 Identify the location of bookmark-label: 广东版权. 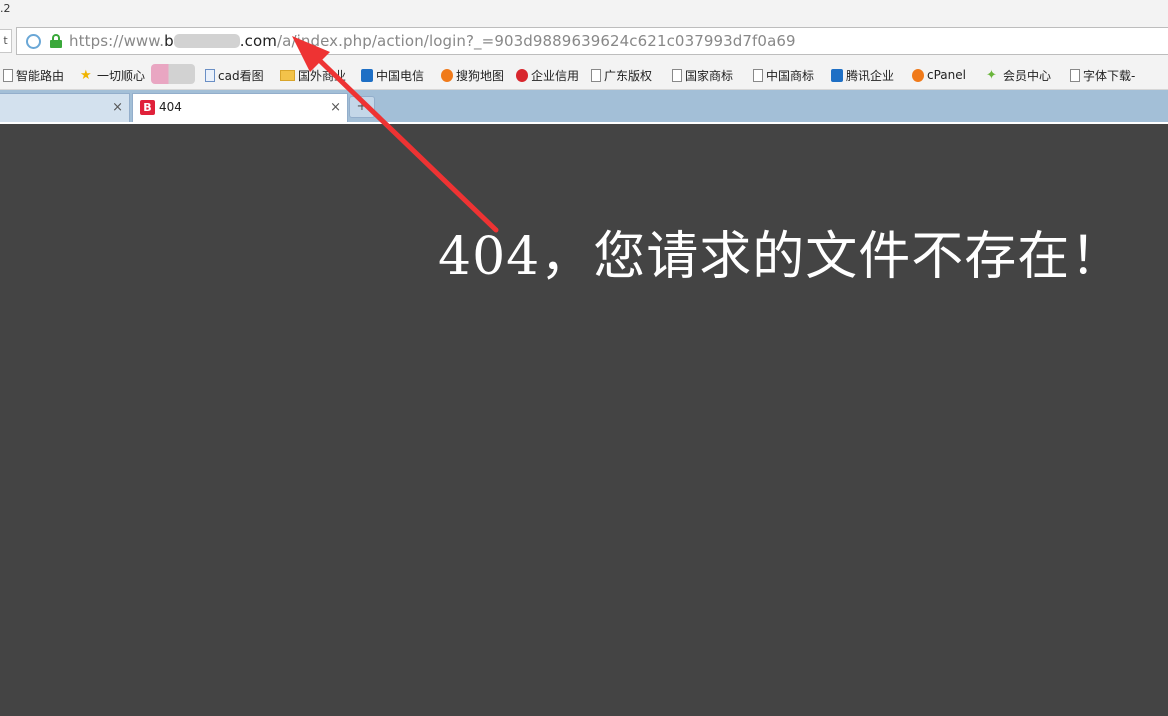
(628, 75).